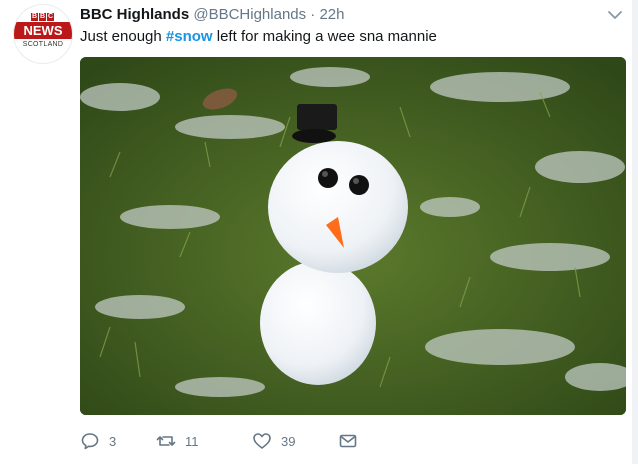 The height and width of the screenshot is (464, 638). I want to click on bbc-logo: B B C, so click(42, 17).